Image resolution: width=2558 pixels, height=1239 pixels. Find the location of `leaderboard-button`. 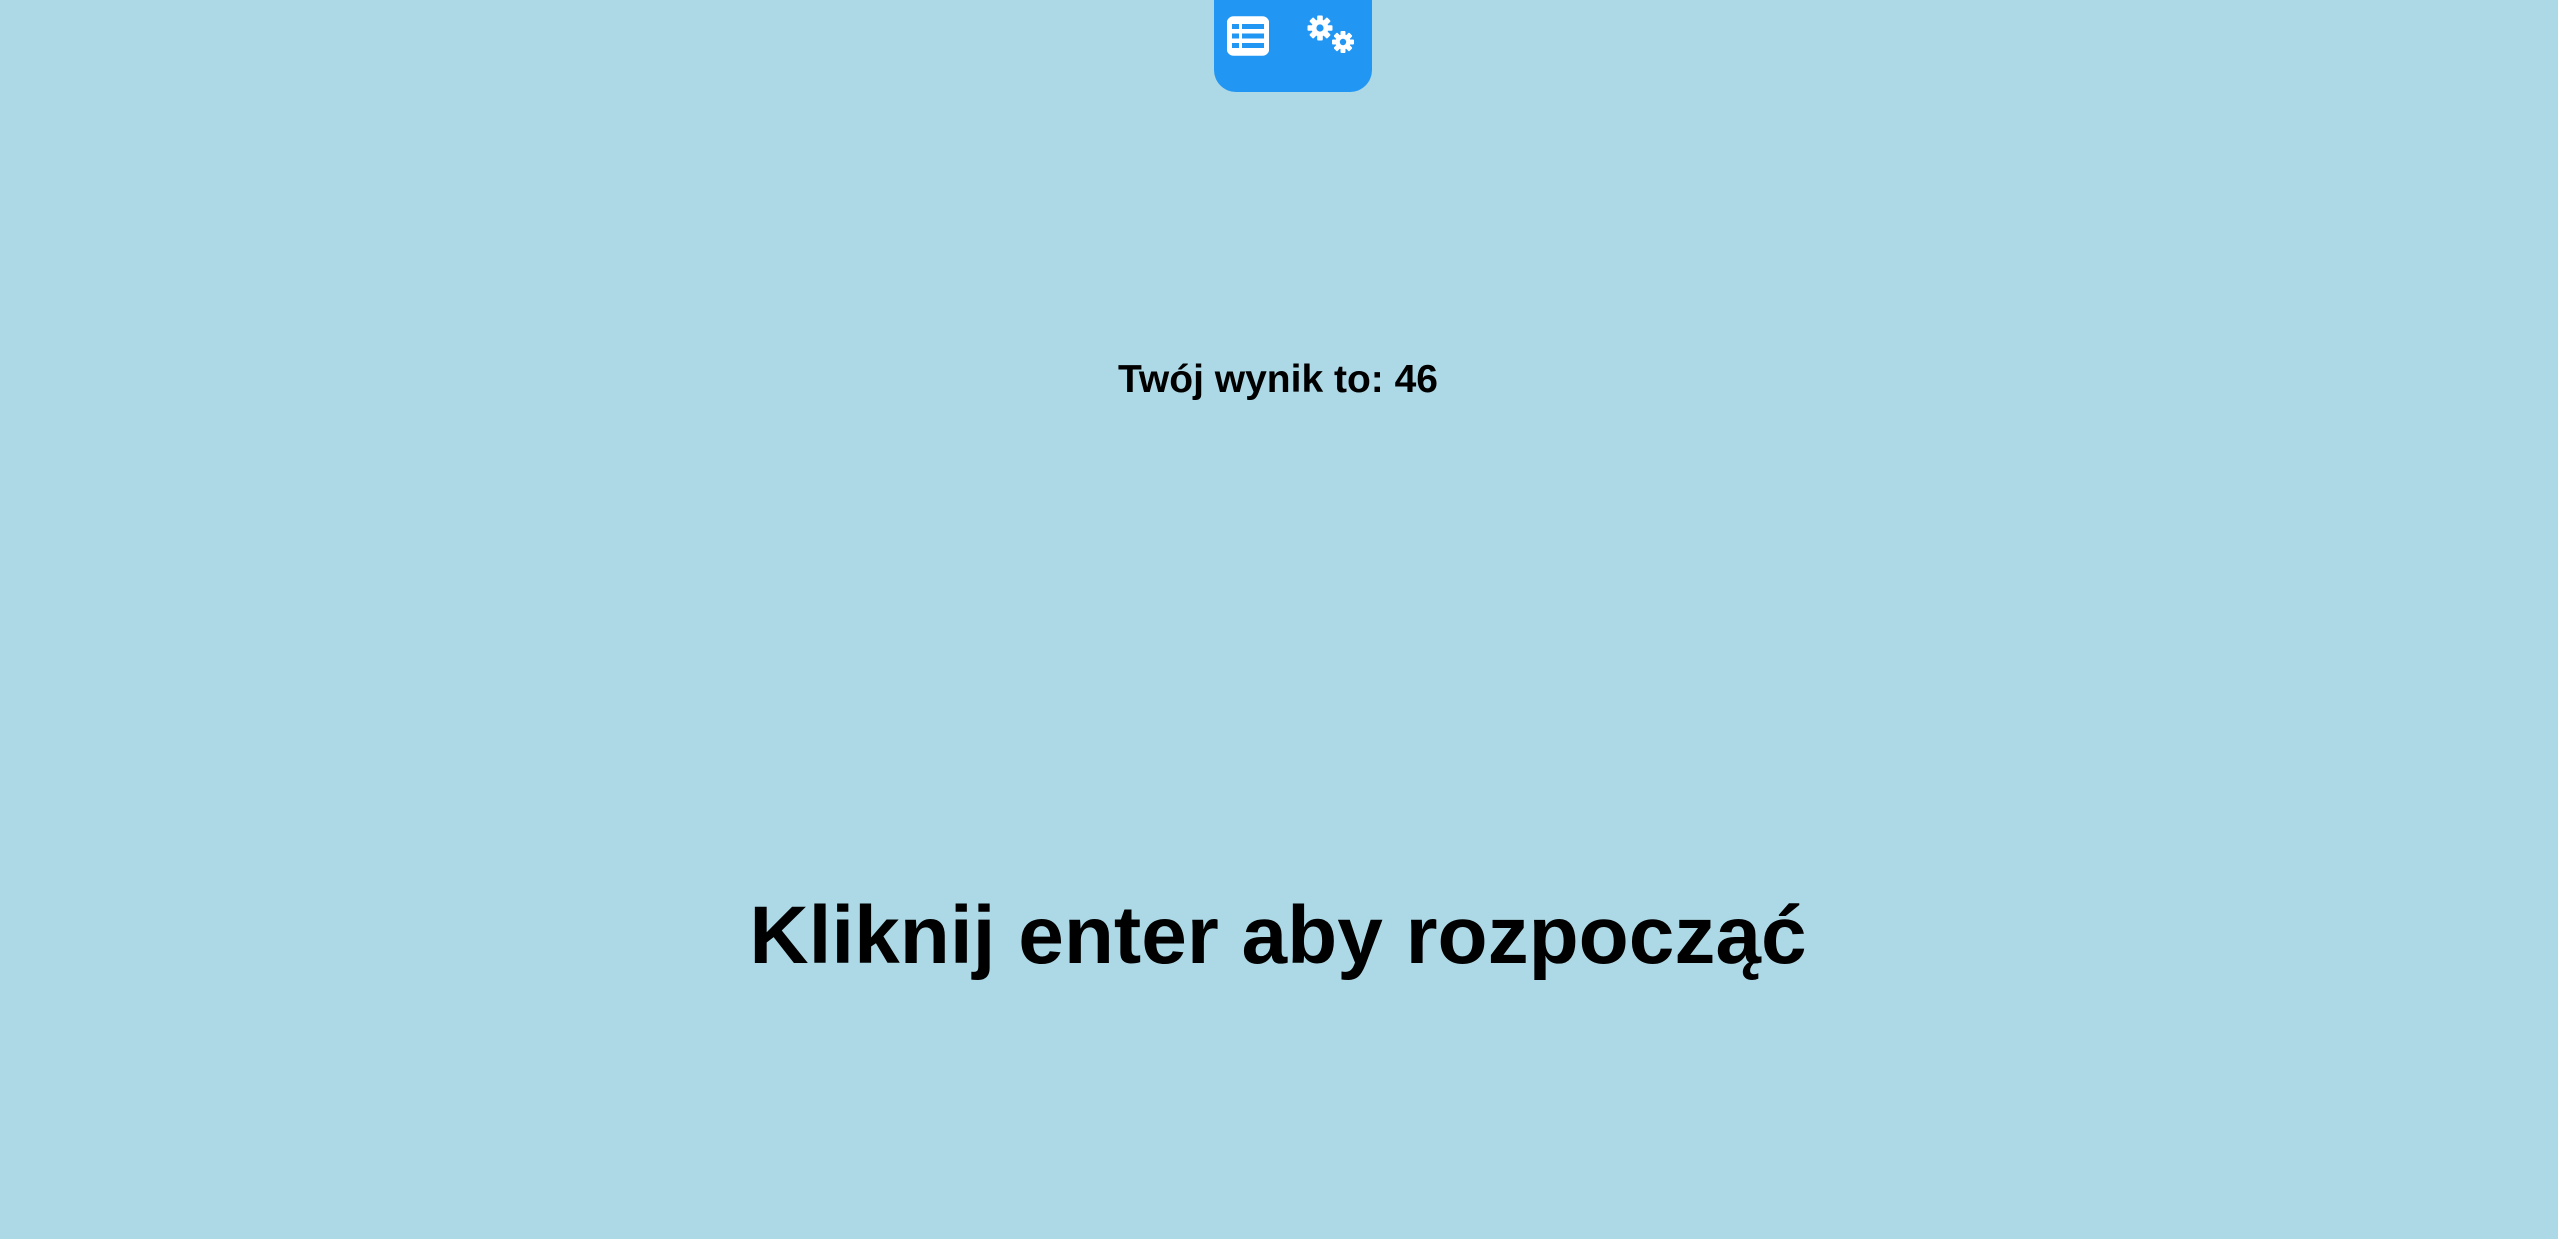

leaderboard-button is located at coordinates (1248, 36).